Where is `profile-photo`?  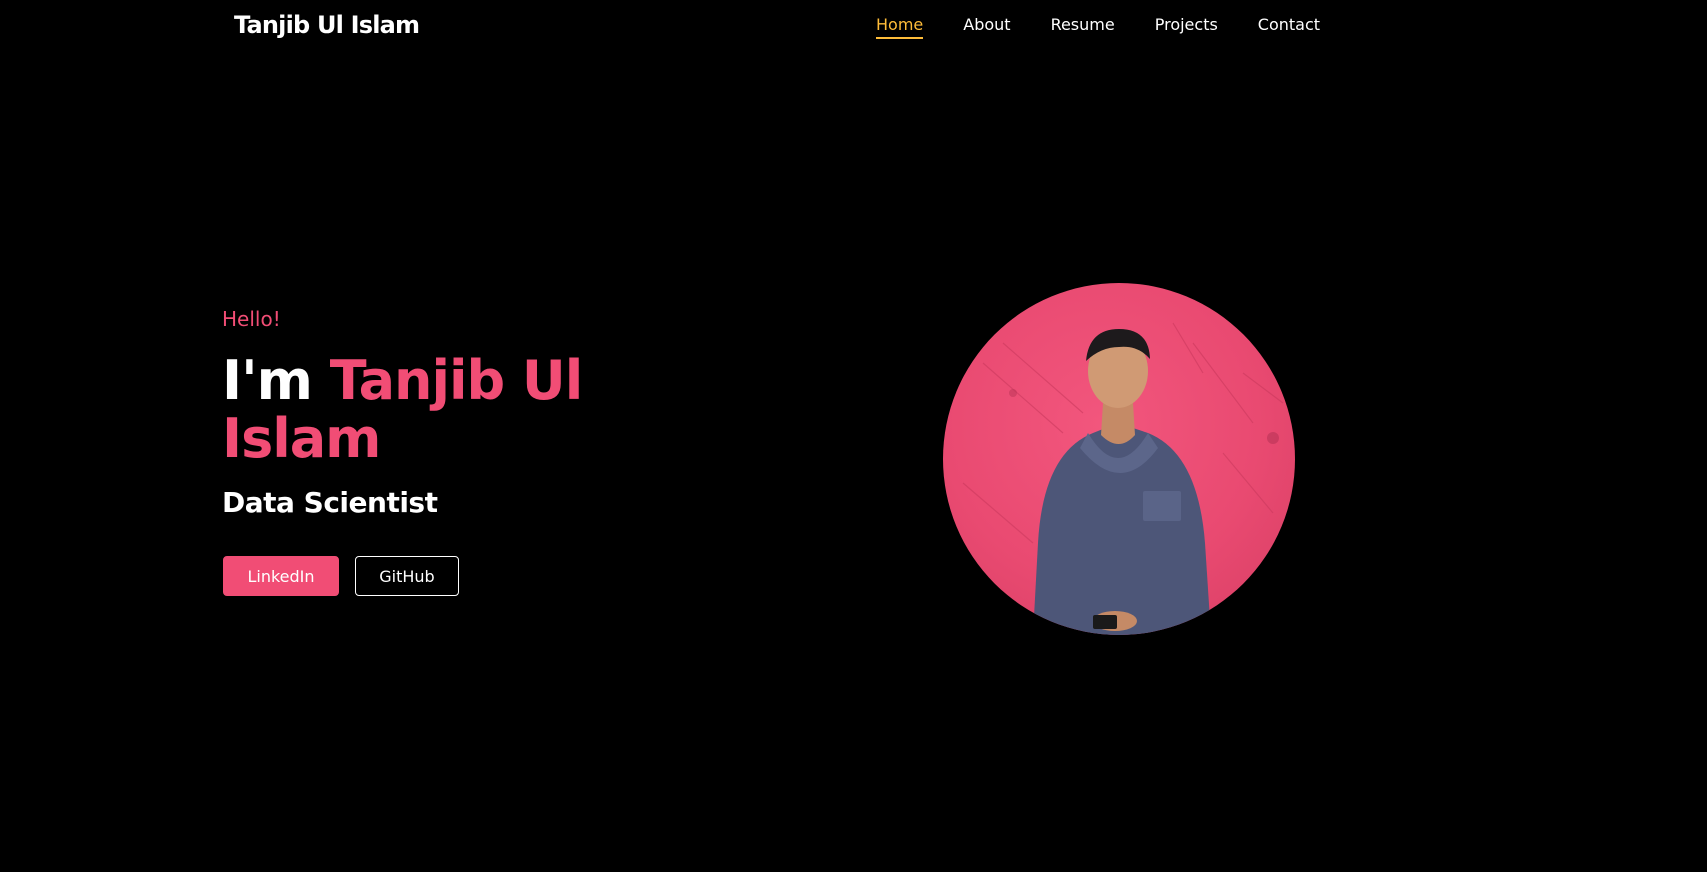
profile-photo is located at coordinates (1119, 459).